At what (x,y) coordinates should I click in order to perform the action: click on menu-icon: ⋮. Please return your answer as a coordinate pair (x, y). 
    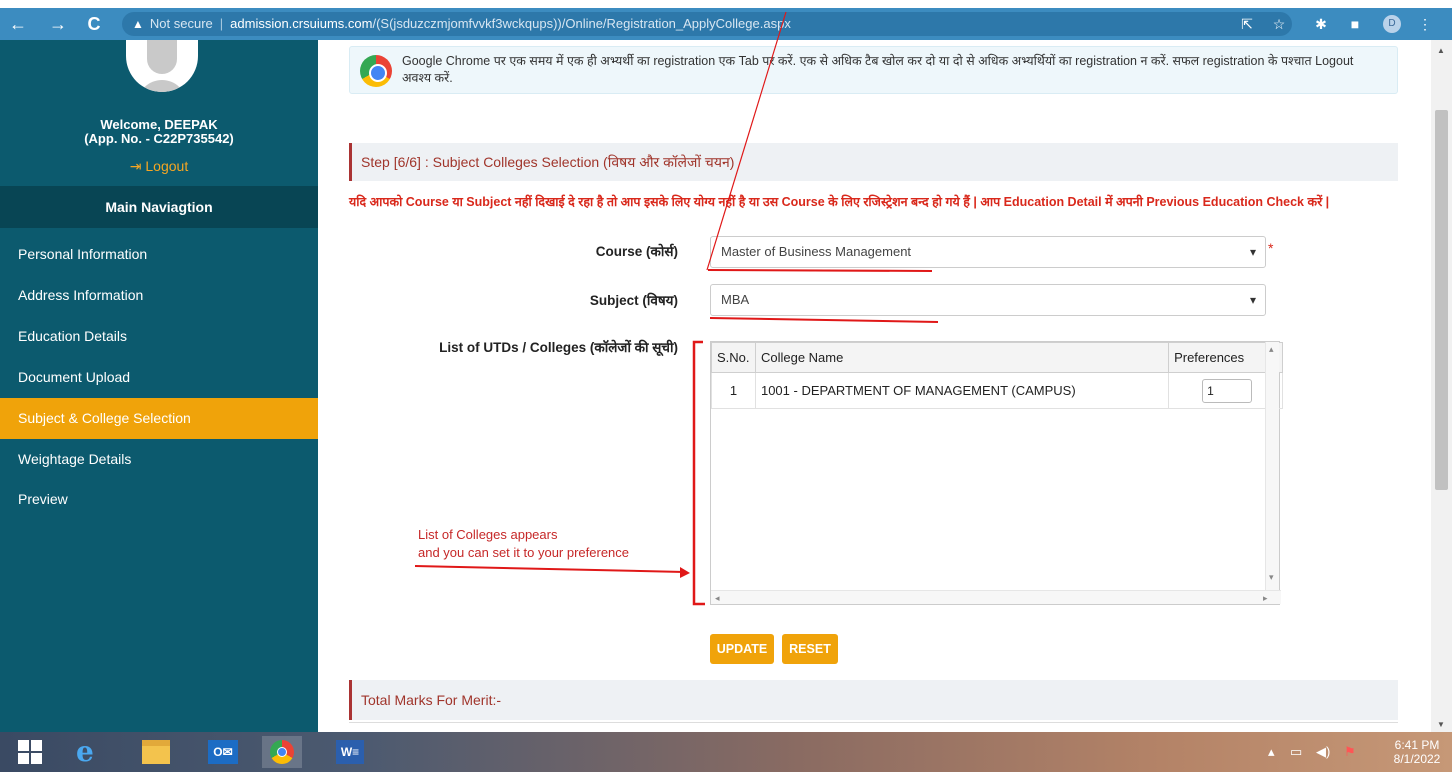
    Looking at the image, I should click on (1425, 24).